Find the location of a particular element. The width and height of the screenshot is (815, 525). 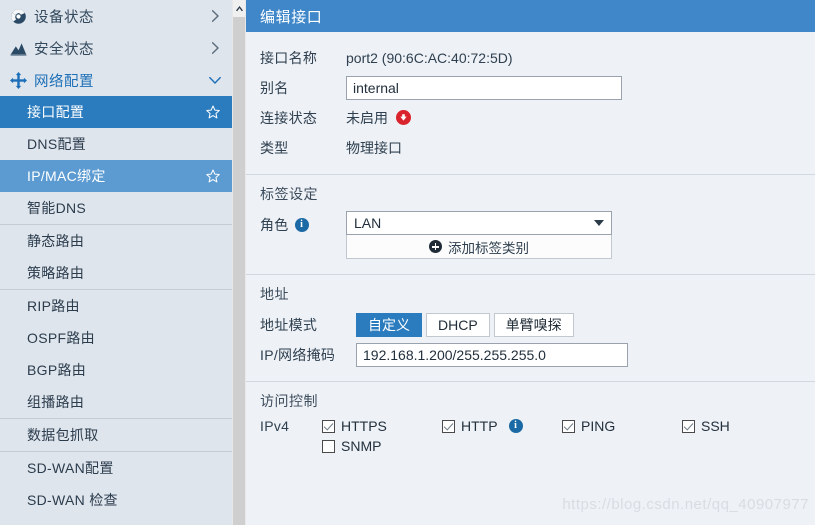

sidebar-item-label: 策略路由 is located at coordinates (56, 273).